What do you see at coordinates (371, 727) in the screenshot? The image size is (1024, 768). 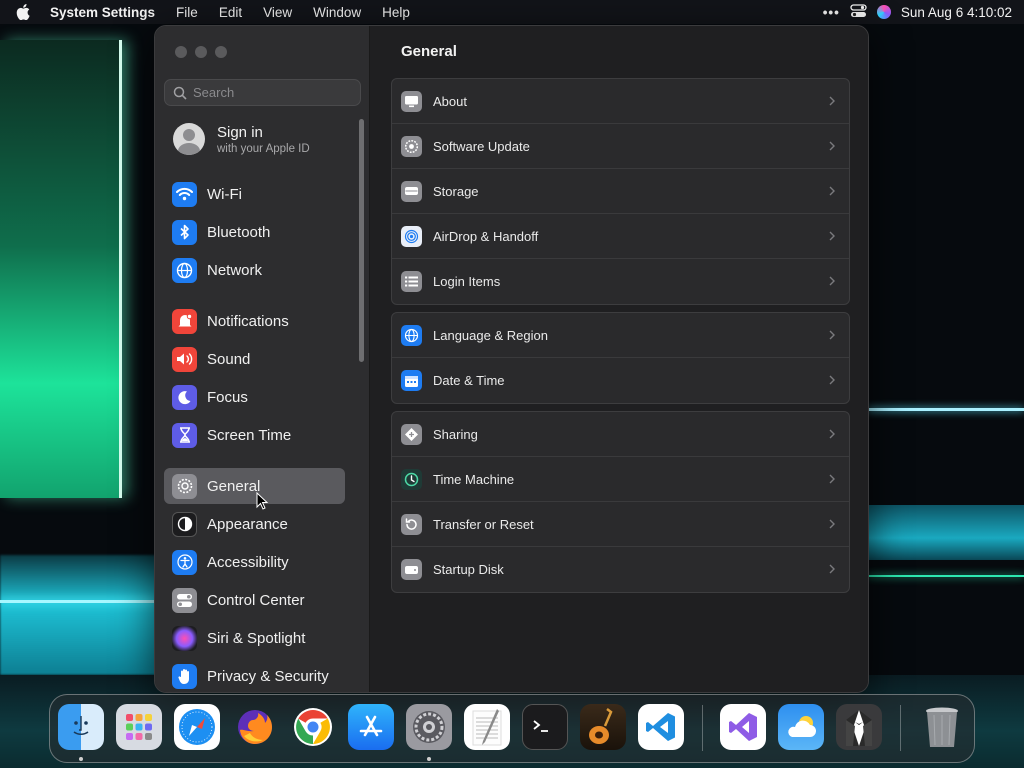 I see `app-store-icon` at bounding box center [371, 727].